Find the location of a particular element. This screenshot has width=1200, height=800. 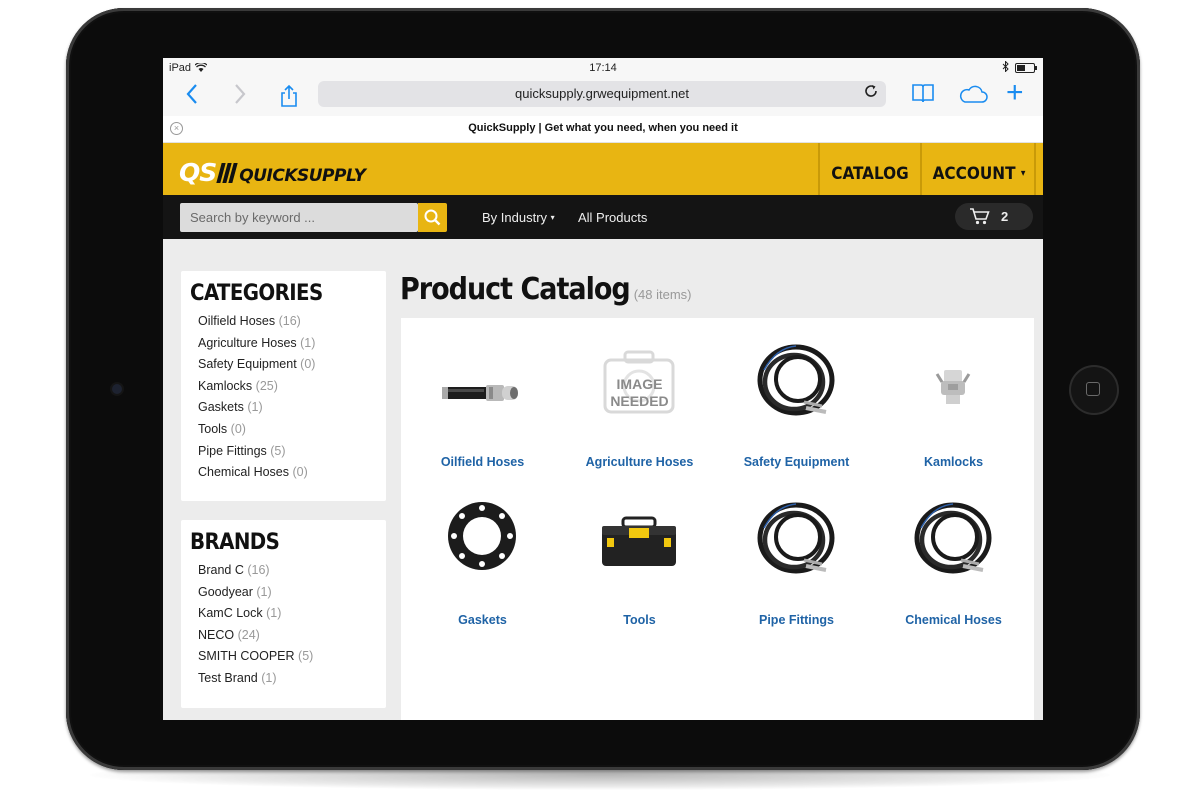

cart-button: 2 is located at coordinates (994, 216).